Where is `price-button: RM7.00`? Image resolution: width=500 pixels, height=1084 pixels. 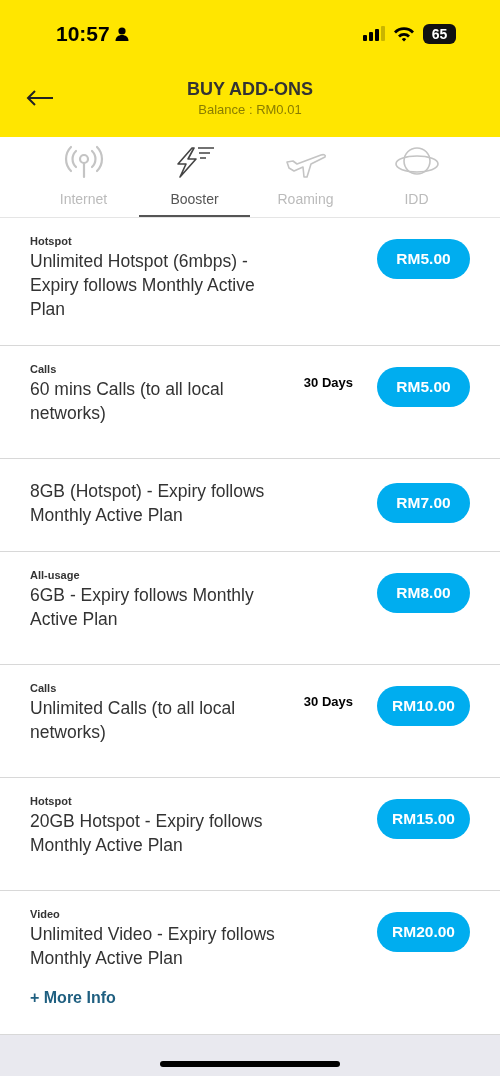
price-button: RM7.00 is located at coordinates (423, 503).